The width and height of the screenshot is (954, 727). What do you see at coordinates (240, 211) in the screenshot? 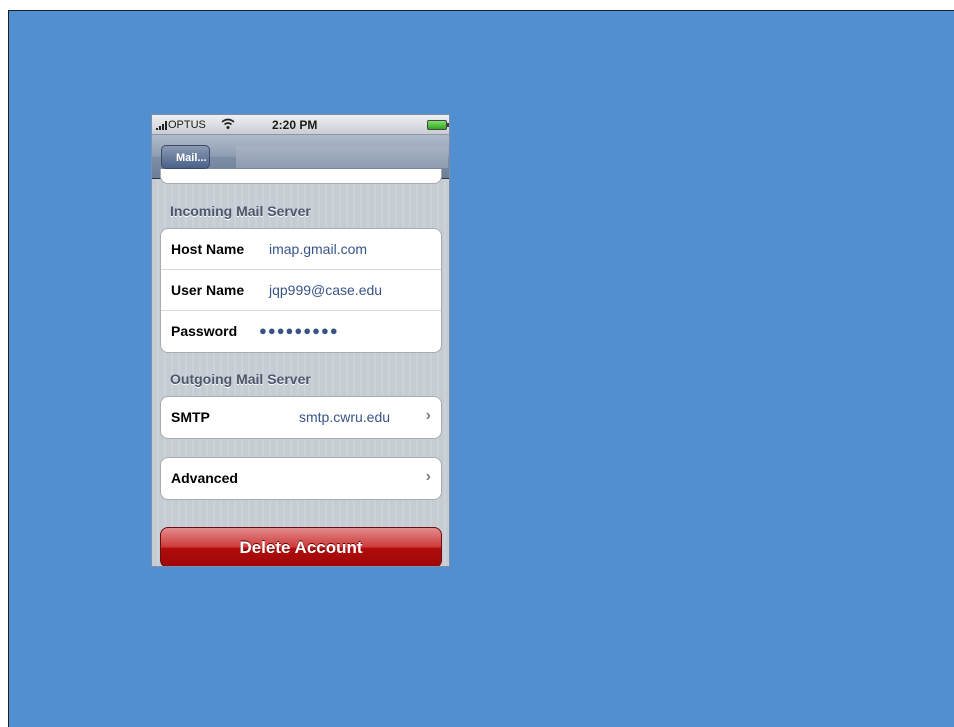
I see `incoming-section-header: Incoming Mail Server` at bounding box center [240, 211].